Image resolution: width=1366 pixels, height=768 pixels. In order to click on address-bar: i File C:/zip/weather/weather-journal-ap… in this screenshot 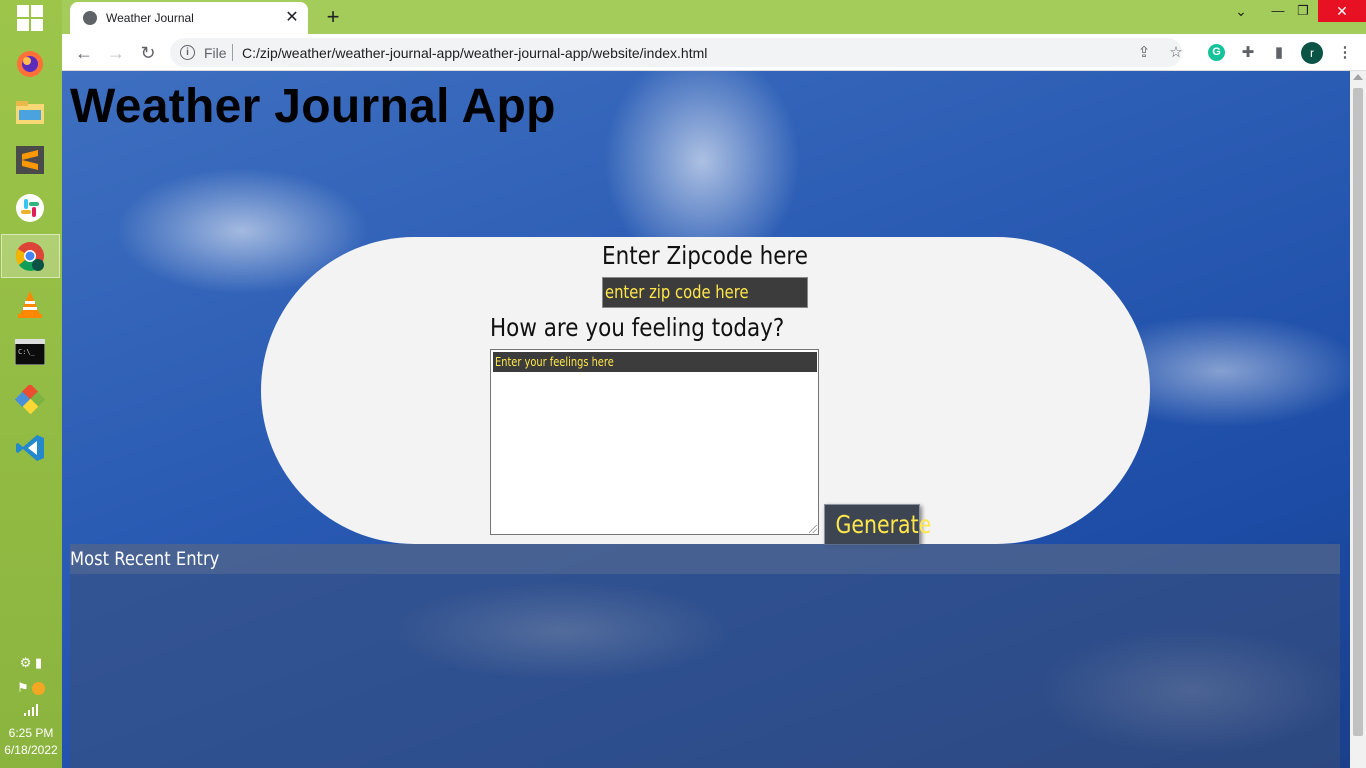, I will do `click(676, 52)`.